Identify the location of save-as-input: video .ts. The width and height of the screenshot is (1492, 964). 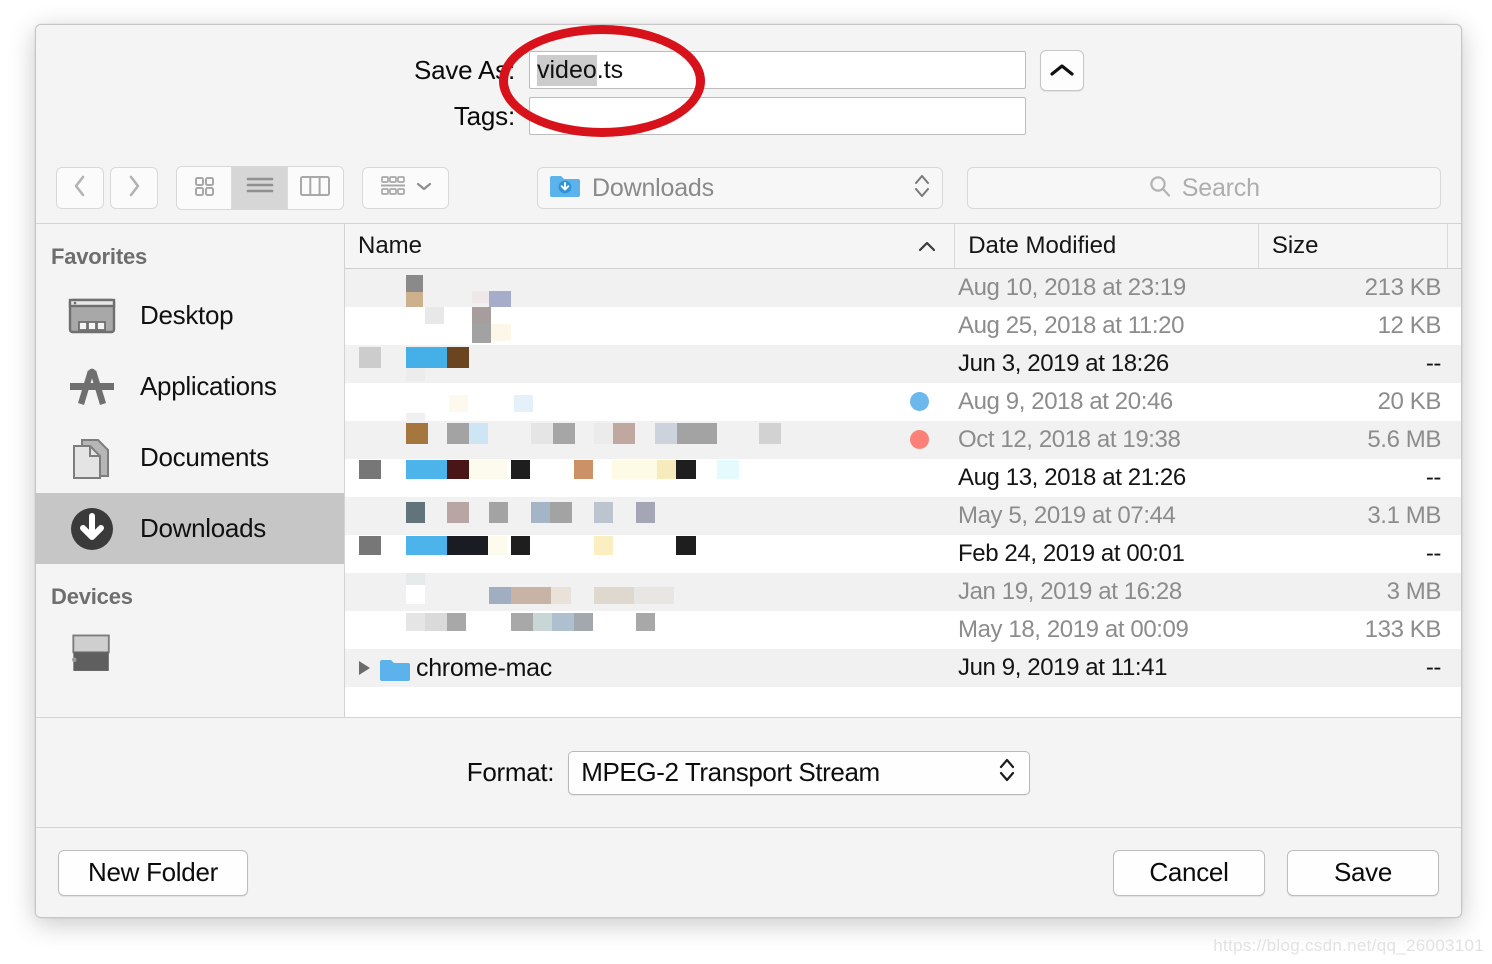
(777, 70).